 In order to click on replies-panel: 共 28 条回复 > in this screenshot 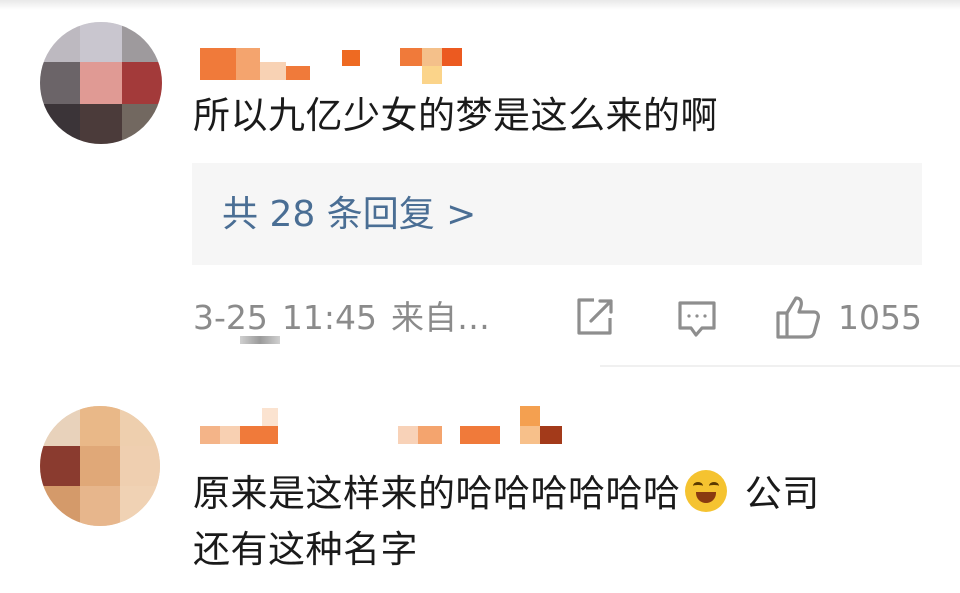, I will do `click(557, 214)`.